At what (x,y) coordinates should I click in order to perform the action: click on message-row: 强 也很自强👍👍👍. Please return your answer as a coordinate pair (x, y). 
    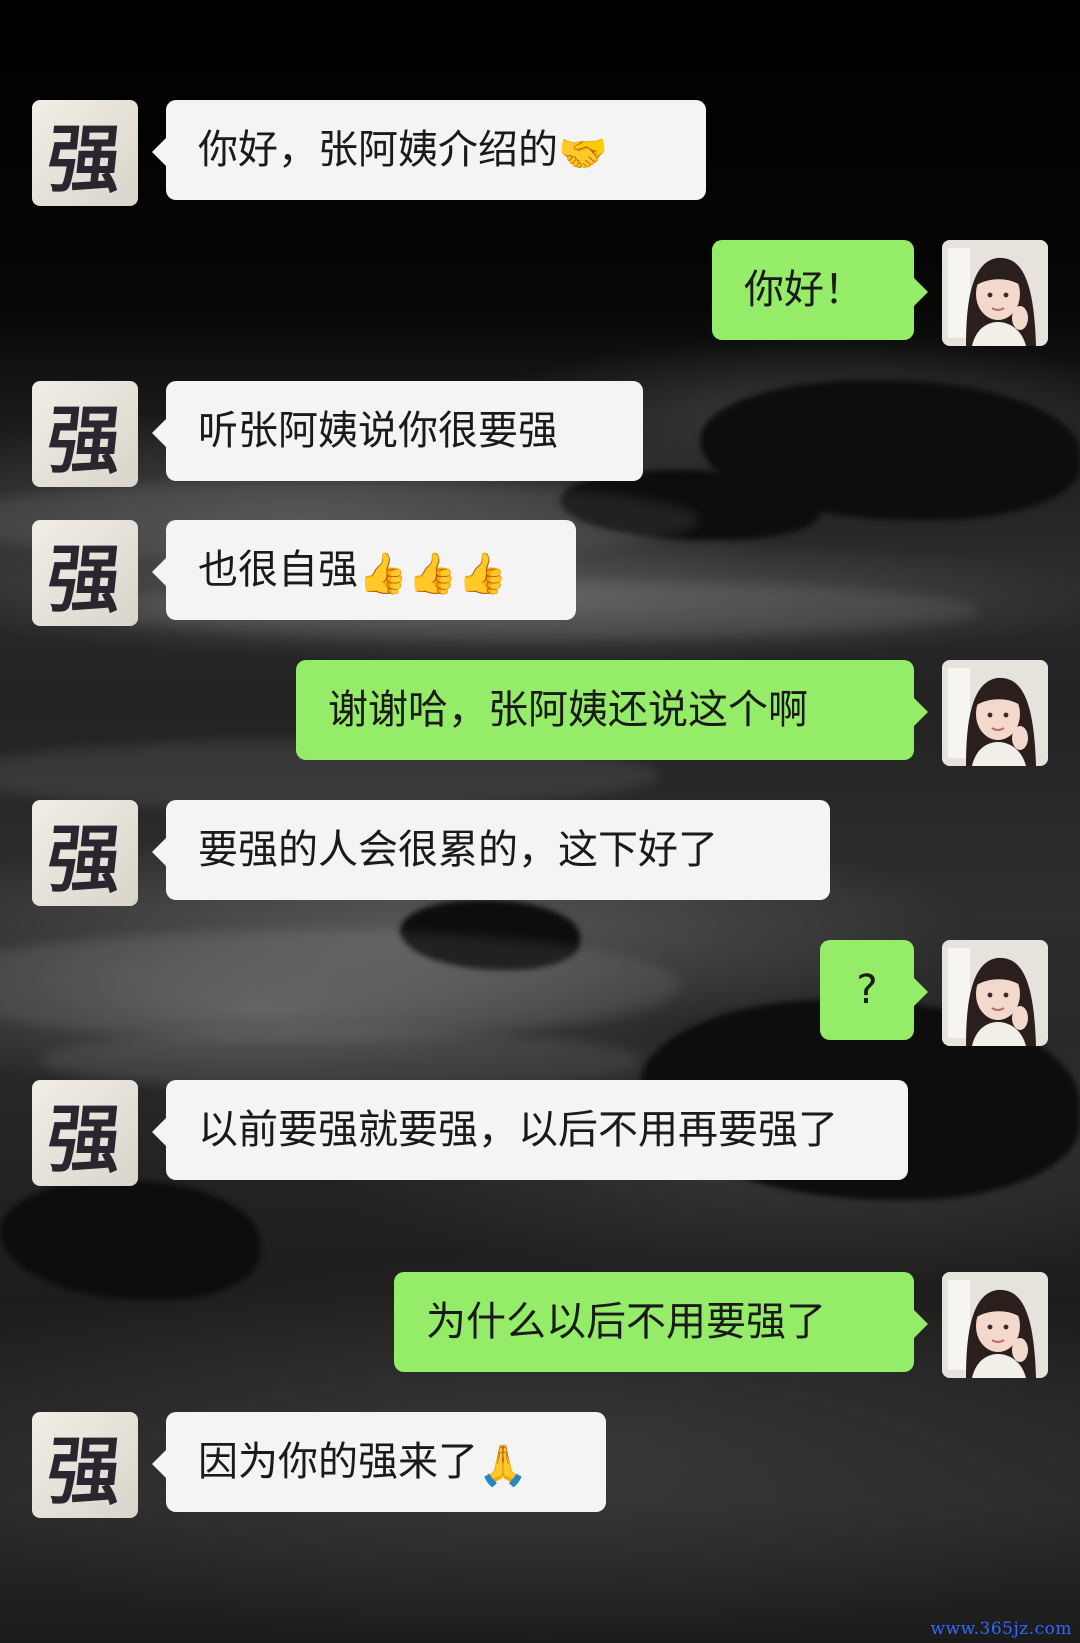
    Looking at the image, I should click on (304, 573).